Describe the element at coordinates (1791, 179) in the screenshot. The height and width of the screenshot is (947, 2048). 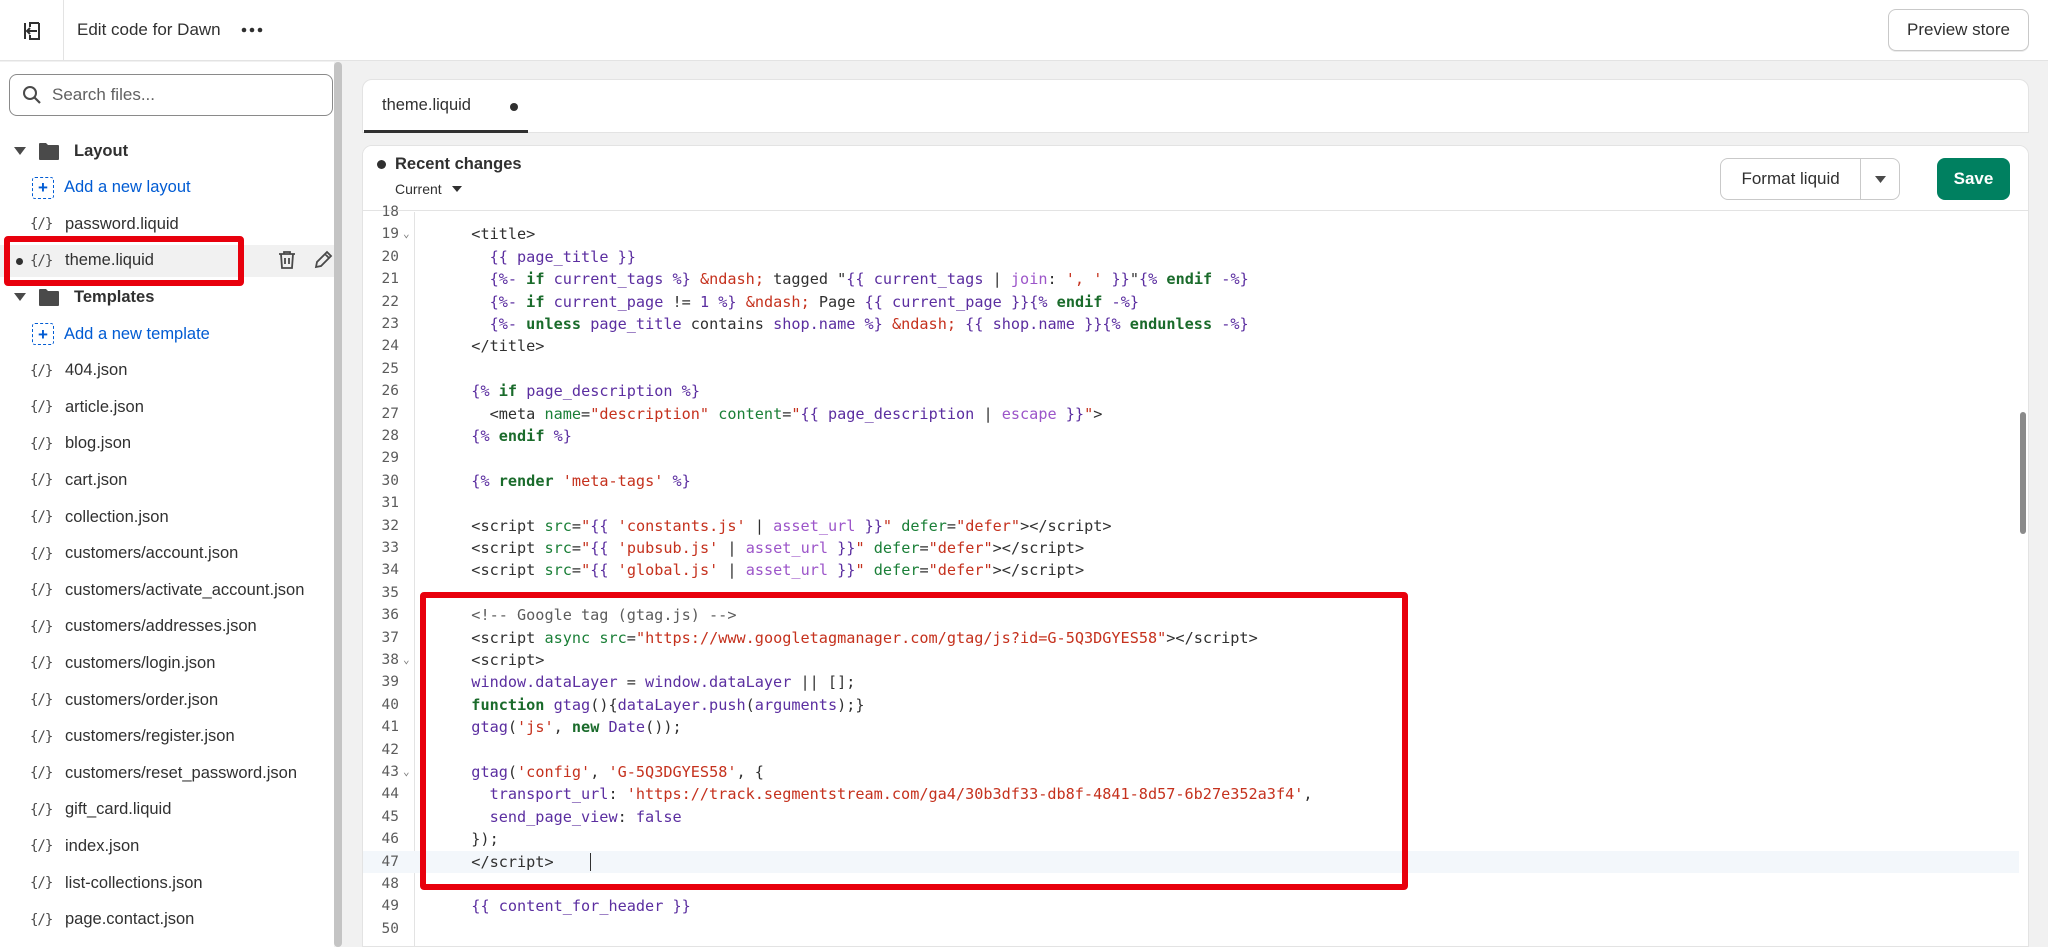
I see `format-liquid-button: Format liquid` at that location.